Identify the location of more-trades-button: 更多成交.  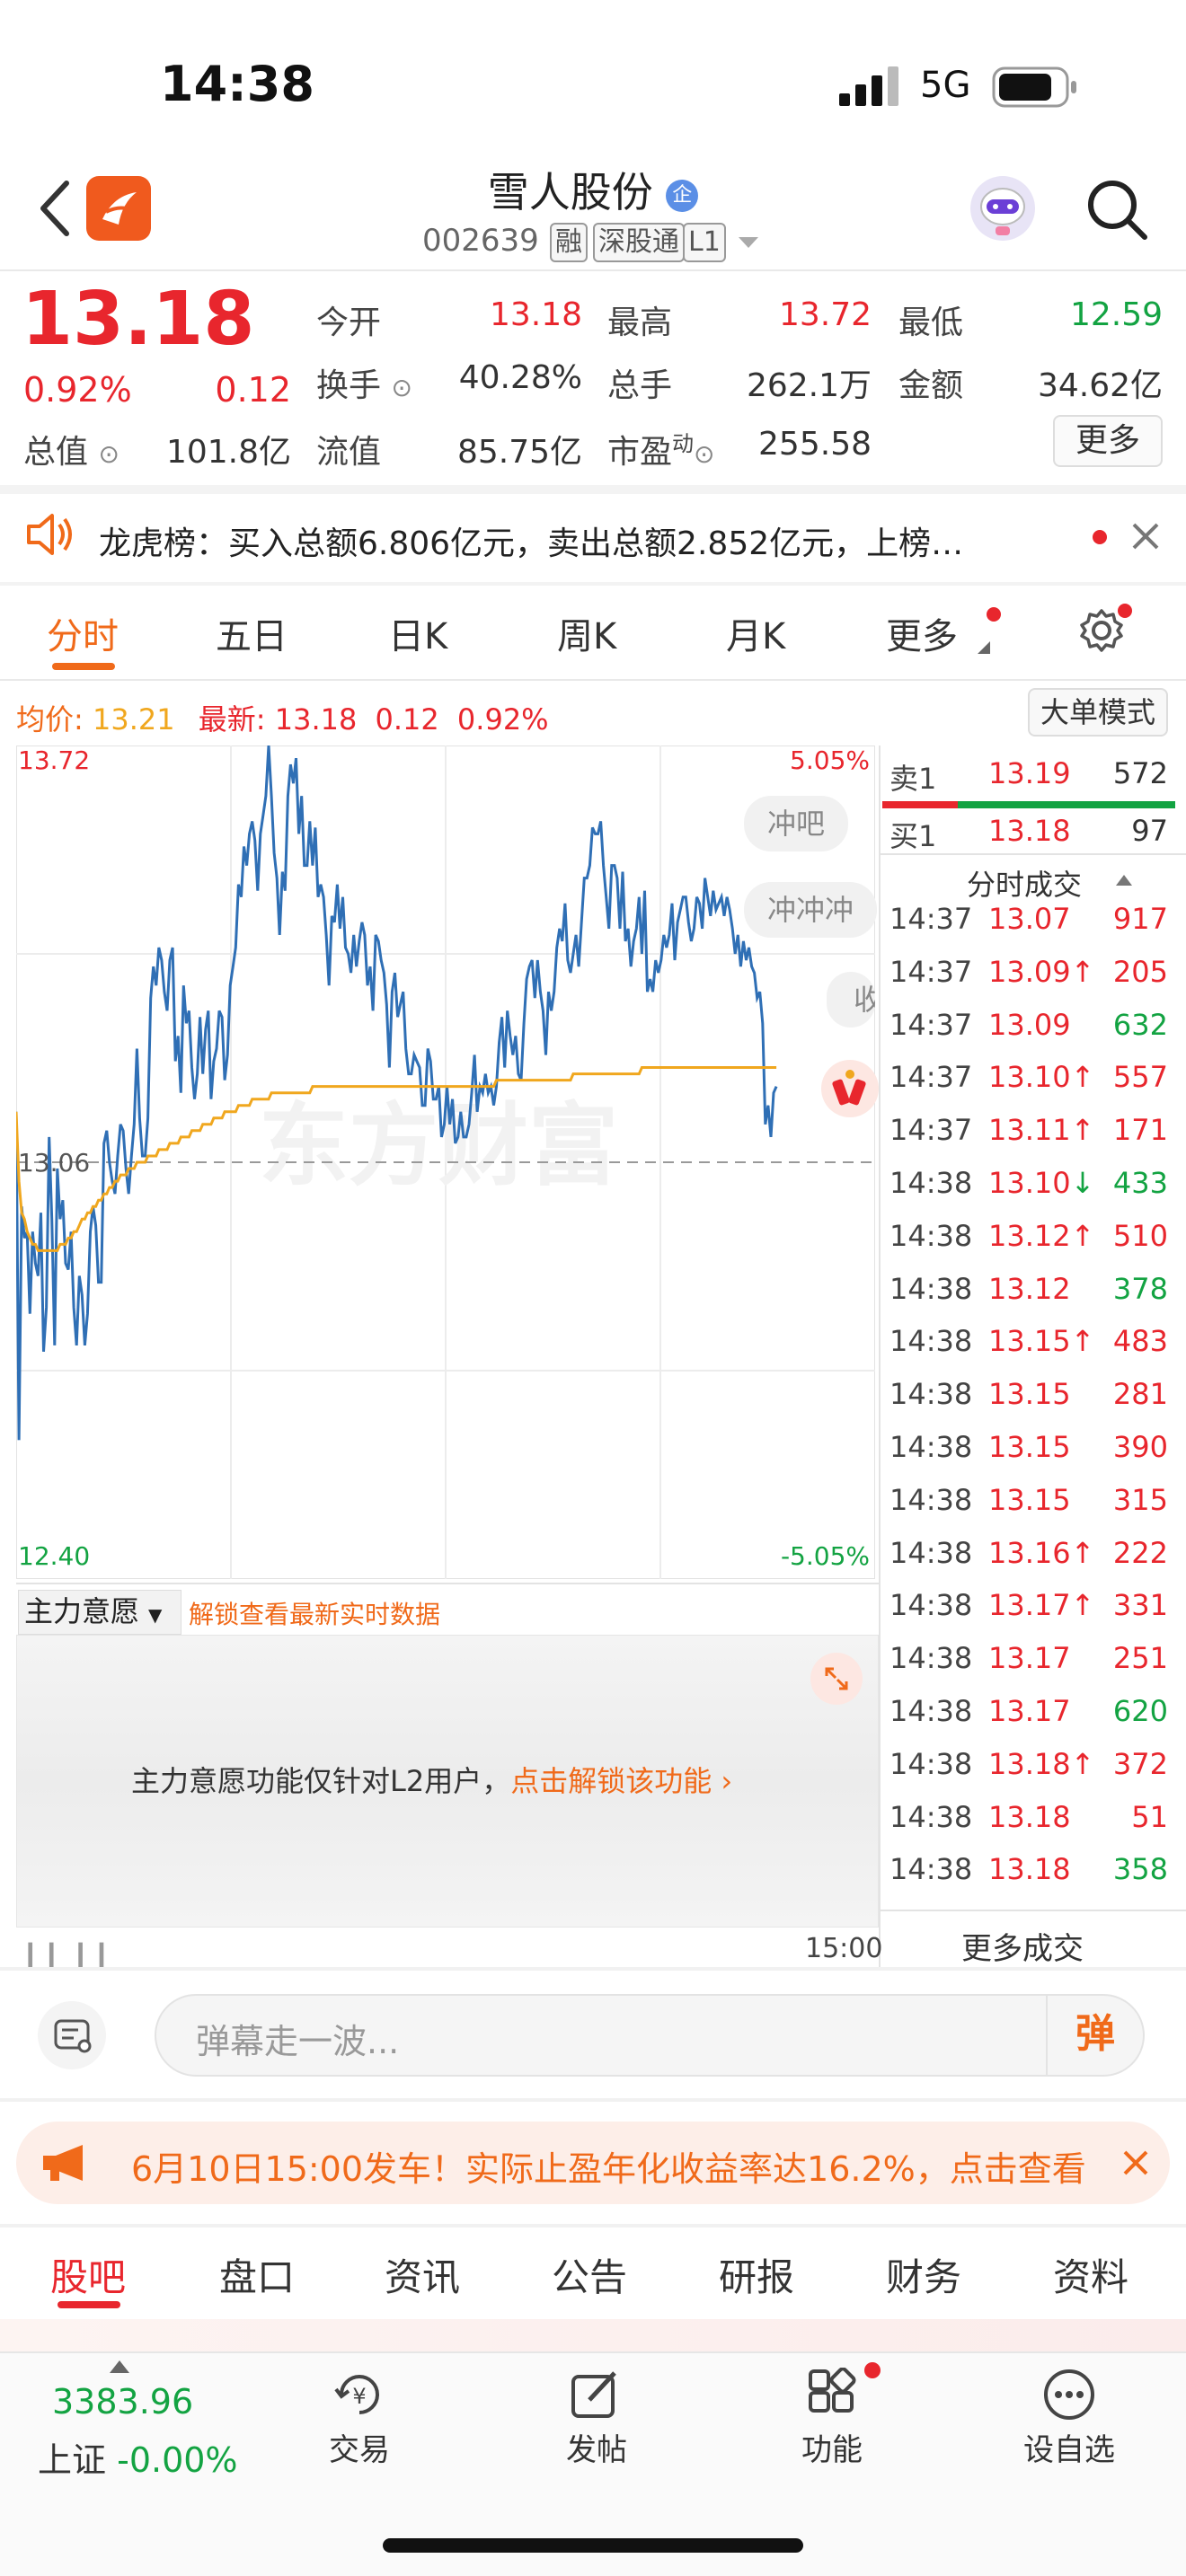
(1022, 1946).